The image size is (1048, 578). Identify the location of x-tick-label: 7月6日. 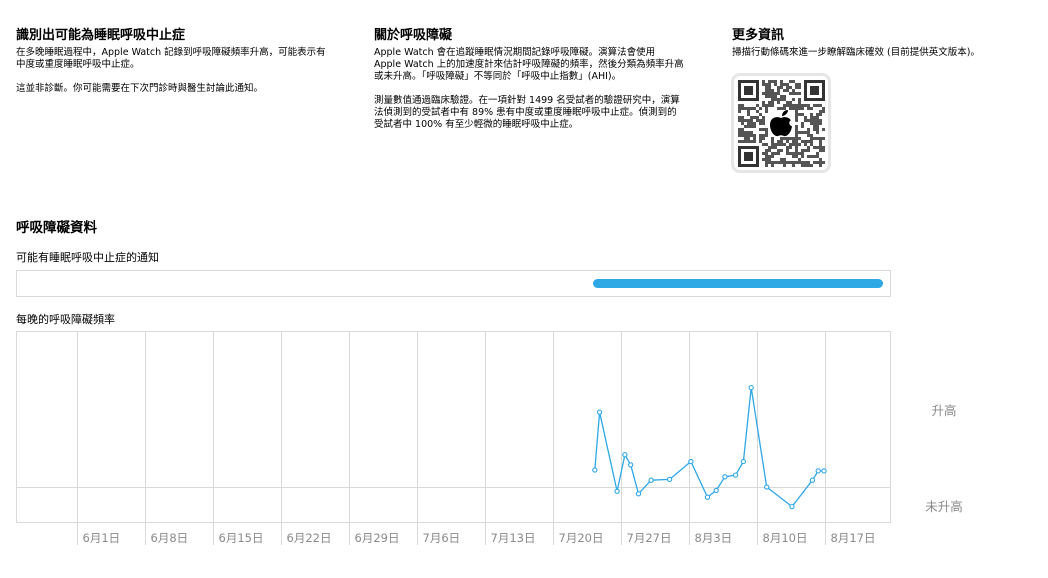
(442, 538).